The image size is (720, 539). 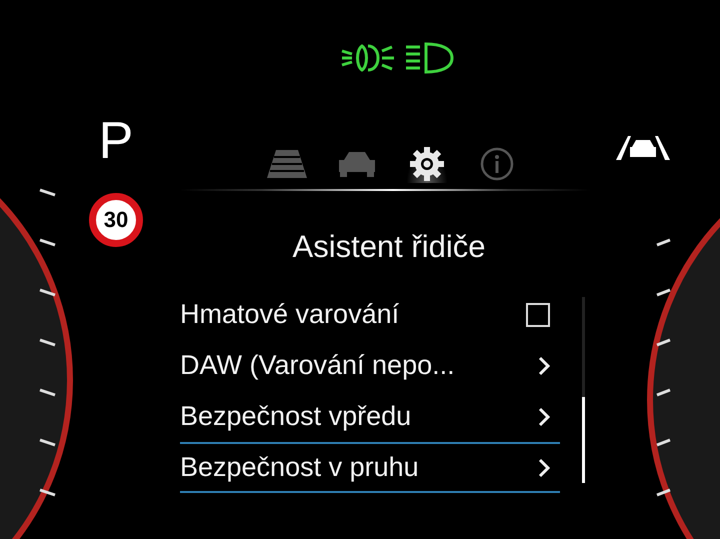 What do you see at coordinates (116, 220) in the screenshot?
I see `speed-limit-sign: 30` at bounding box center [116, 220].